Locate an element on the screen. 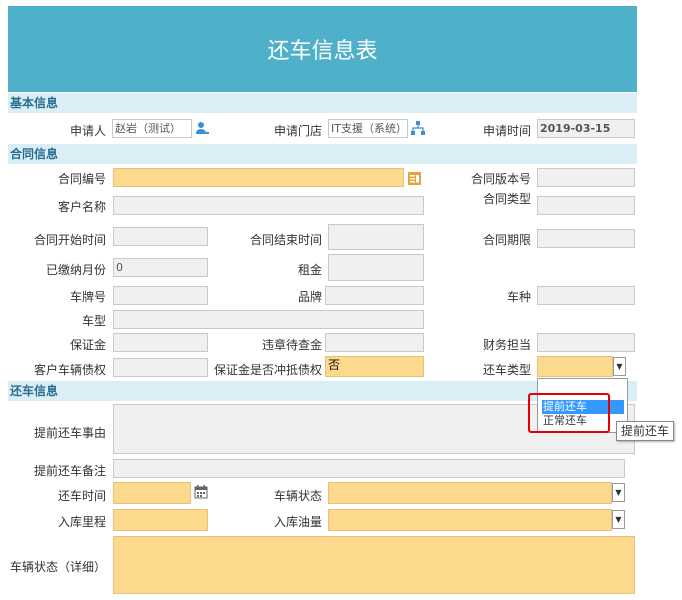 This screenshot has height=600, width=682. customer-debt-label: 客户车辆债权 is located at coordinates (70, 370).